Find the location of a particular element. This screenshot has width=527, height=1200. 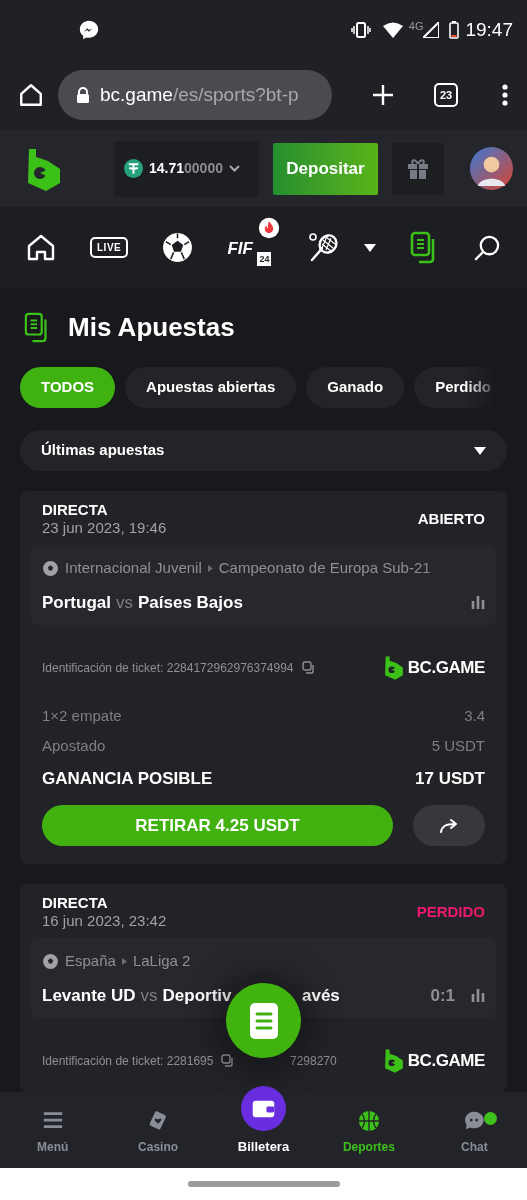

bet-status: PERDIDO is located at coordinates (450, 911).